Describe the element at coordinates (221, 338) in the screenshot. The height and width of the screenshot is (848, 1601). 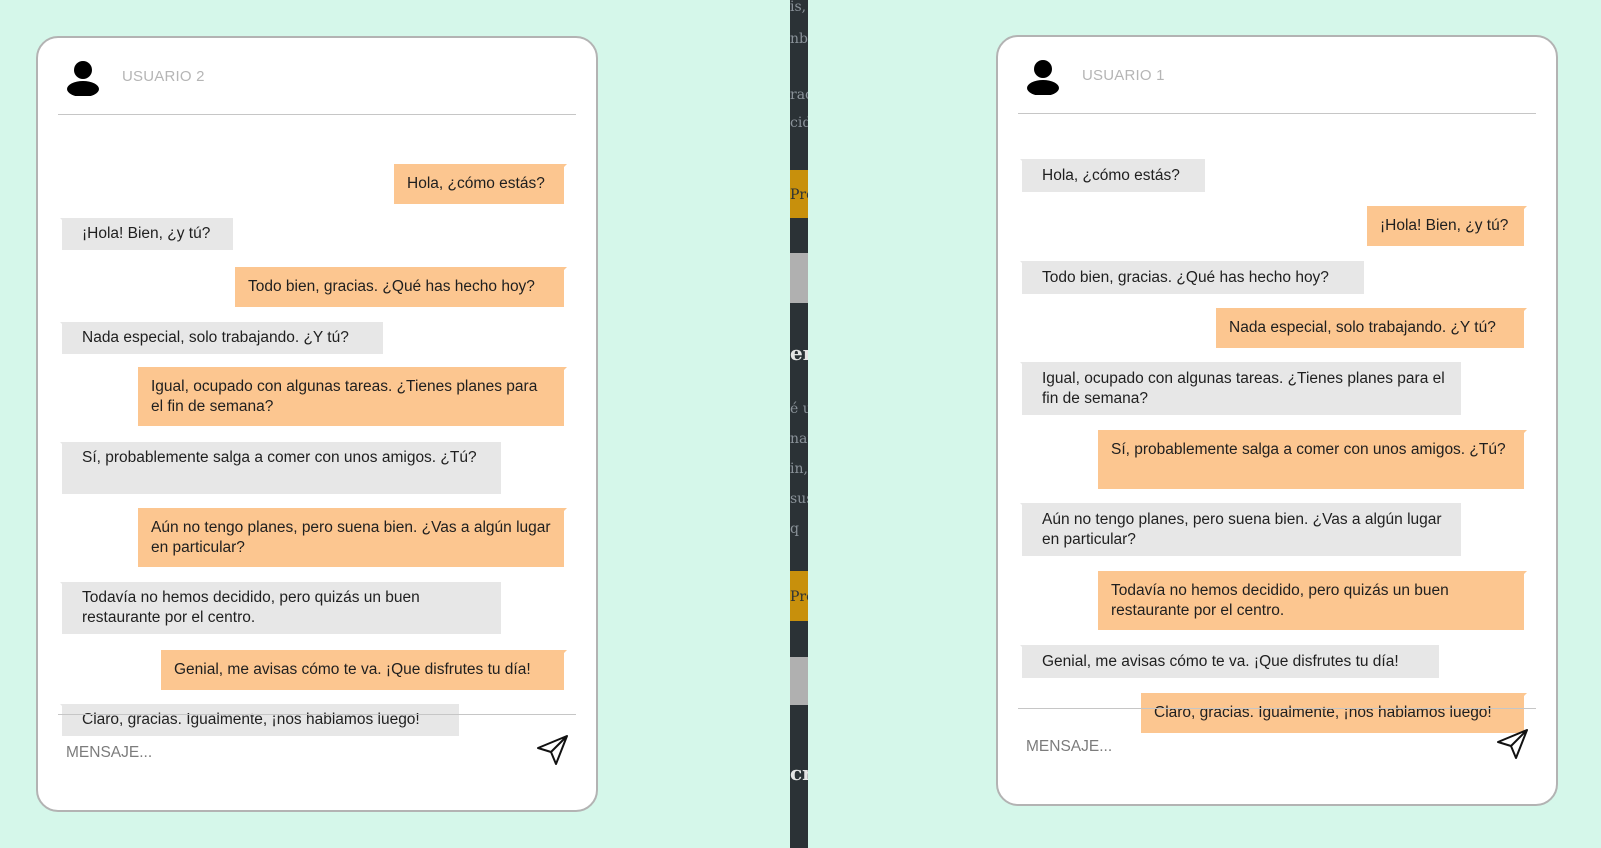
I see `message-bubble-received: Nada especial, solo trabajando. ¿Y tú?` at that location.